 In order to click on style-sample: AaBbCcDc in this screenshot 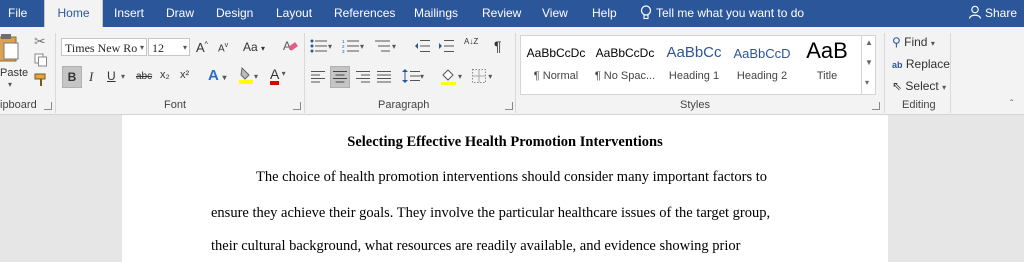, I will do `click(625, 53)`.